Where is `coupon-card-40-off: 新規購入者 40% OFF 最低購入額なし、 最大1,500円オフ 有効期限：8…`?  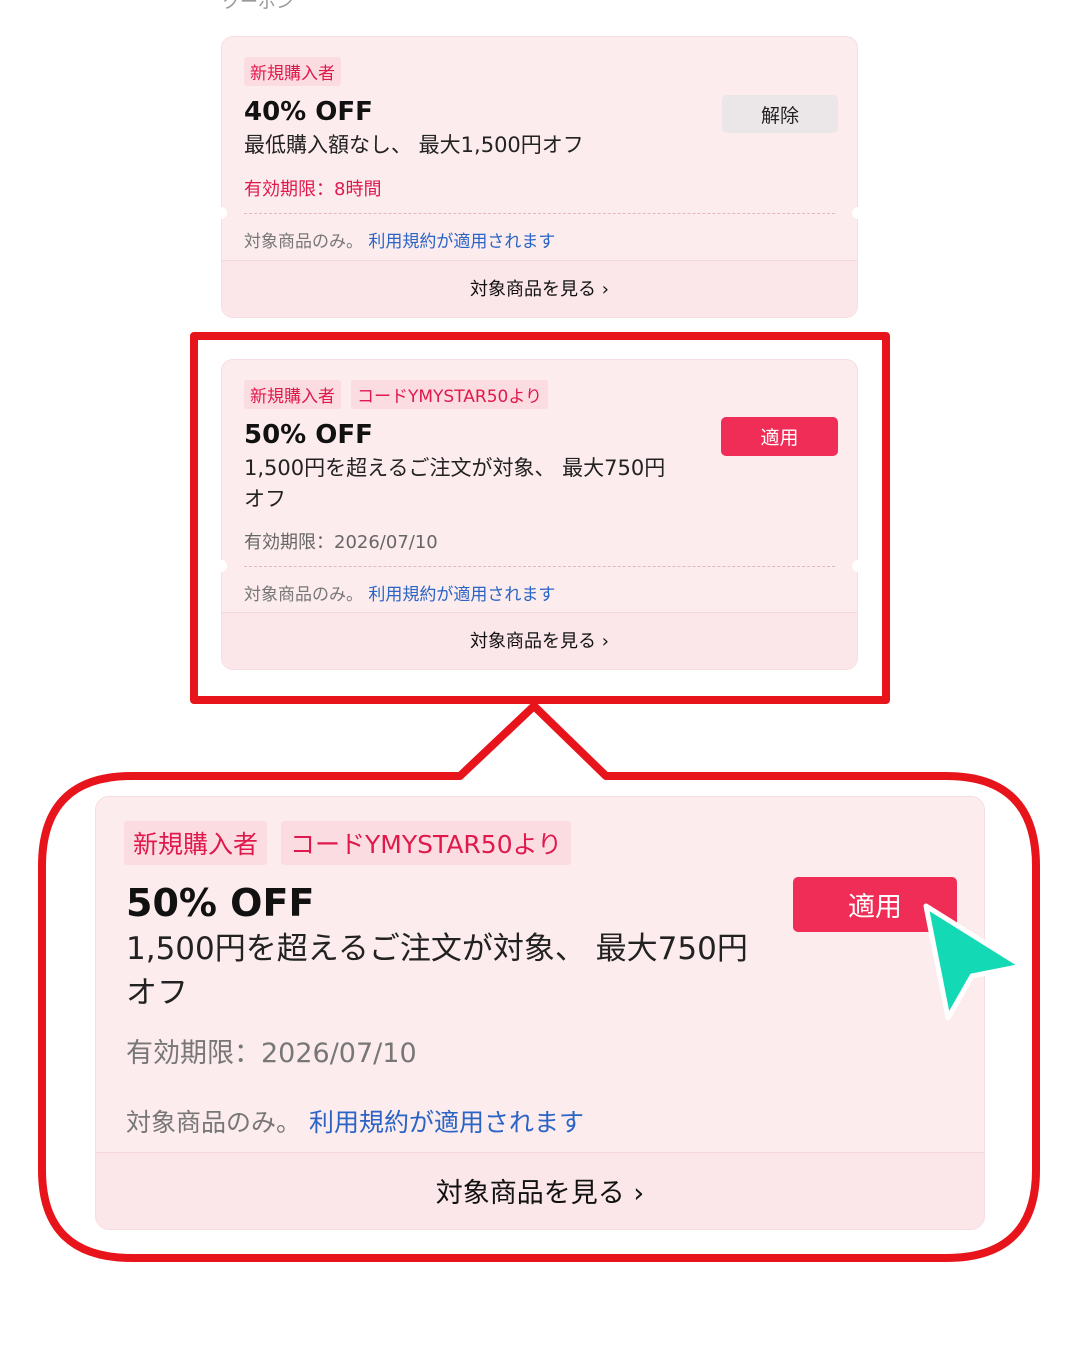
coupon-card-40-off: 新規購入者 40% OFF 最低購入額なし、 最大1,500円オフ 有効期限：8… is located at coordinates (539, 177).